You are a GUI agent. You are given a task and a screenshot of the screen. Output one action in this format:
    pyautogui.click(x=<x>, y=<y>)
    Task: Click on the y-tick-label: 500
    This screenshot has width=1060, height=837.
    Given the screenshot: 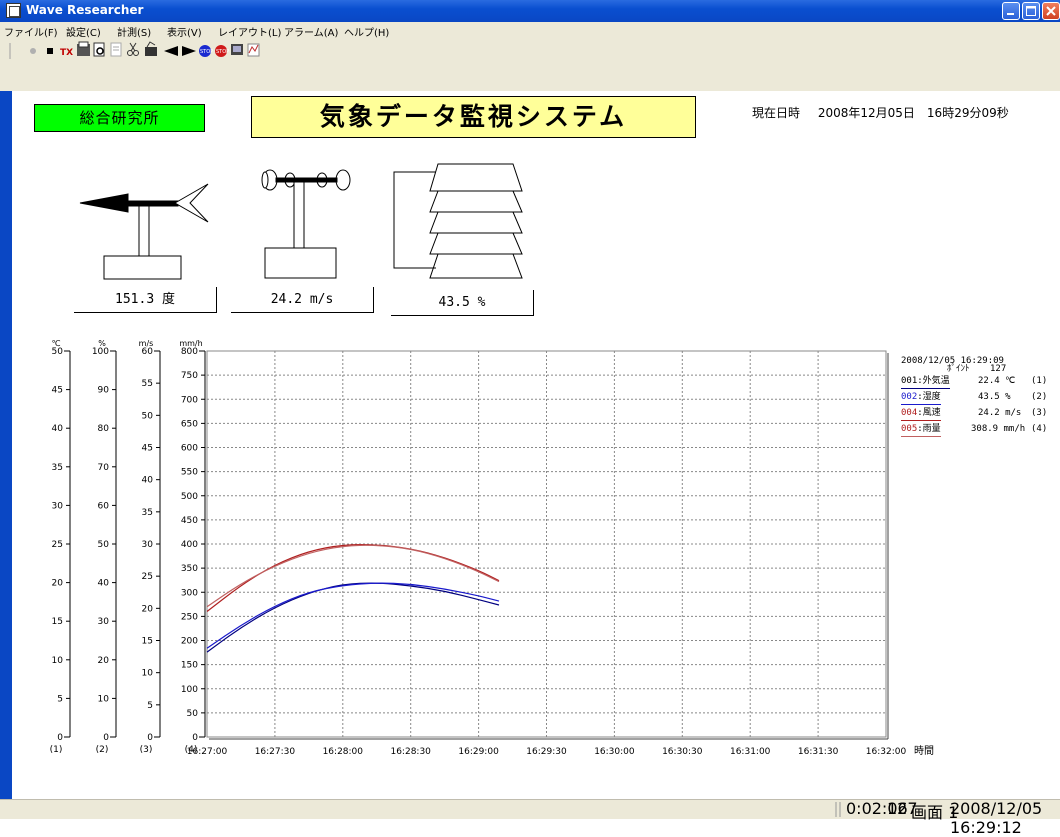 What is the action you would take?
    pyautogui.click(x=189, y=497)
    